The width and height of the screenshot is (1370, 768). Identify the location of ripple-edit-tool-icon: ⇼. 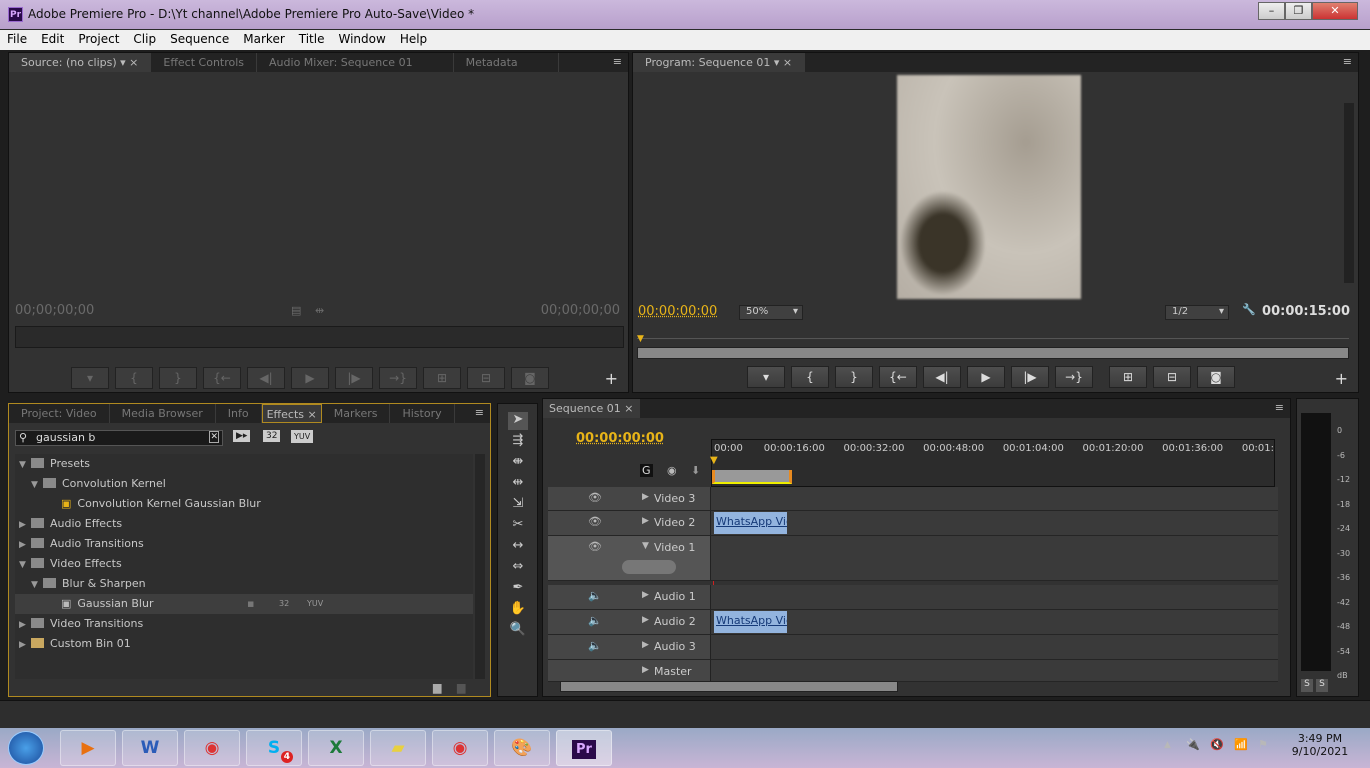
(518, 463).